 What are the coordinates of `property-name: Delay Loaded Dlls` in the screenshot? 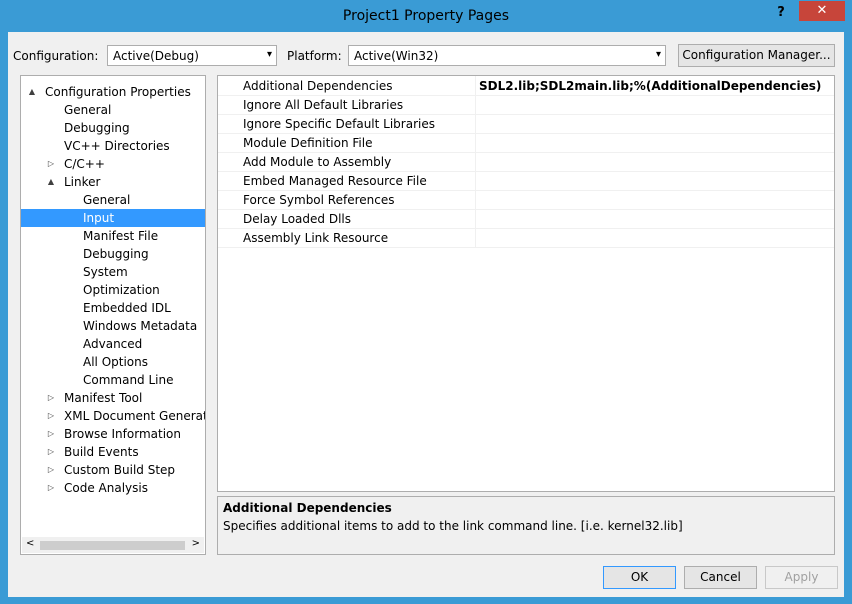 It's located at (297, 219).